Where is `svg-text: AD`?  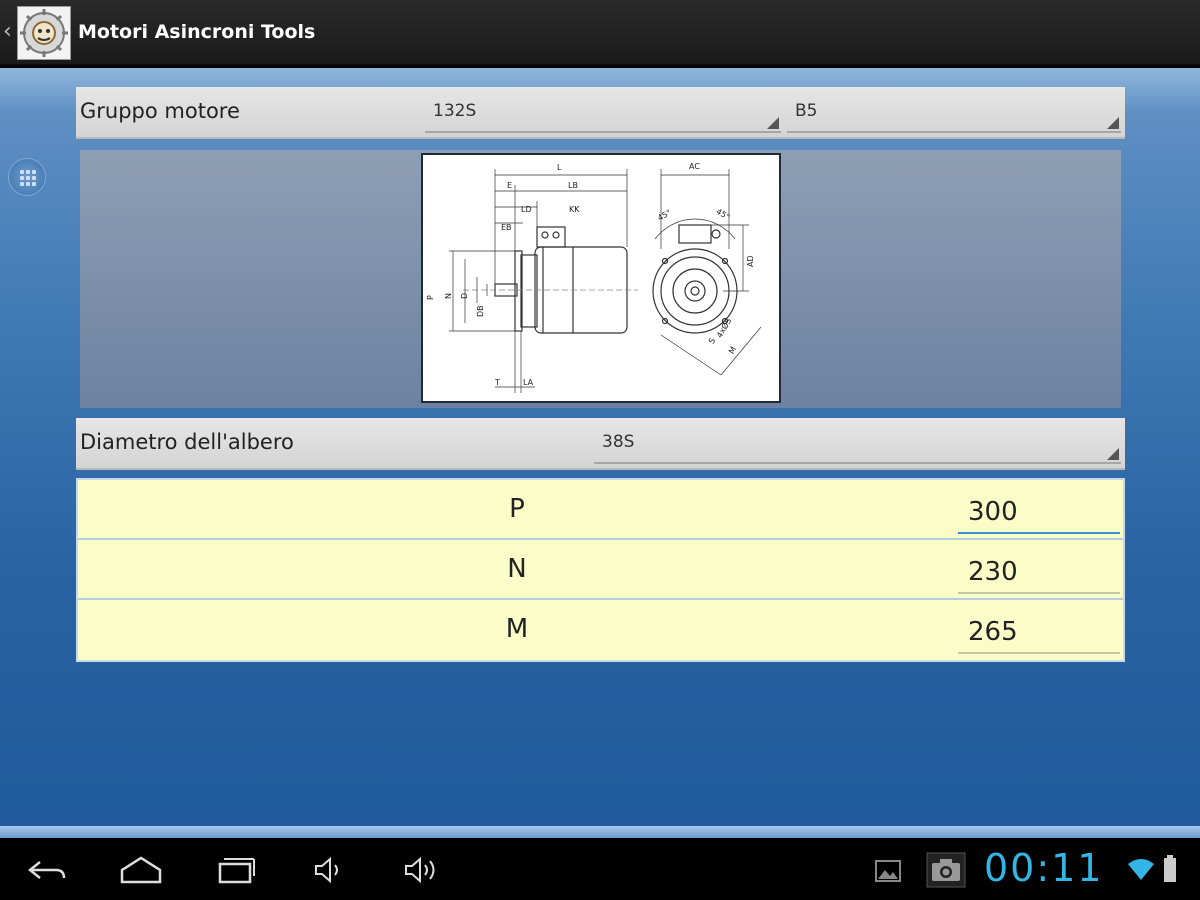 svg-text: AD is located at coordinates (750, 261).